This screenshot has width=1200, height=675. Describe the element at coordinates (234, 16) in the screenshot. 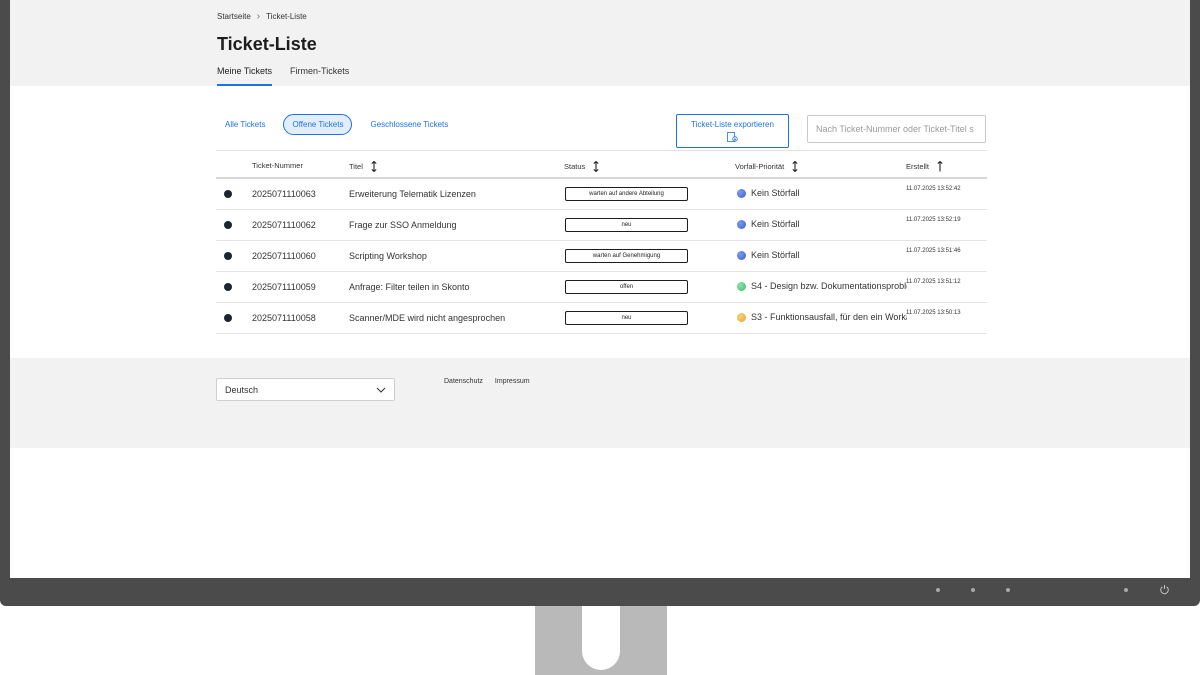

I see `breadcrumb-home: Startseite` at that location.